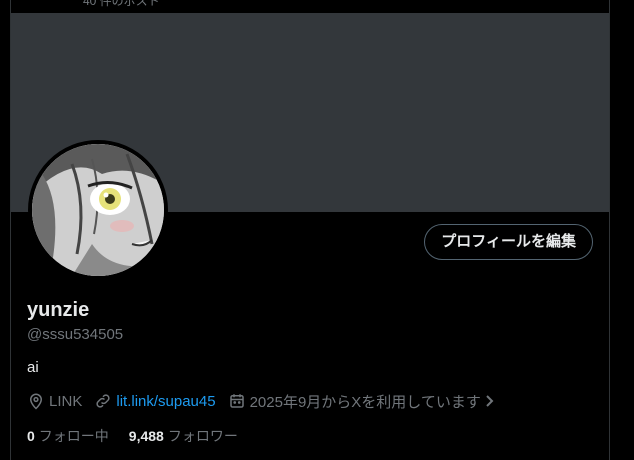 This screenshot has height=460, width=634. I want to click on following-label: フォロー中, so click(73, 436).